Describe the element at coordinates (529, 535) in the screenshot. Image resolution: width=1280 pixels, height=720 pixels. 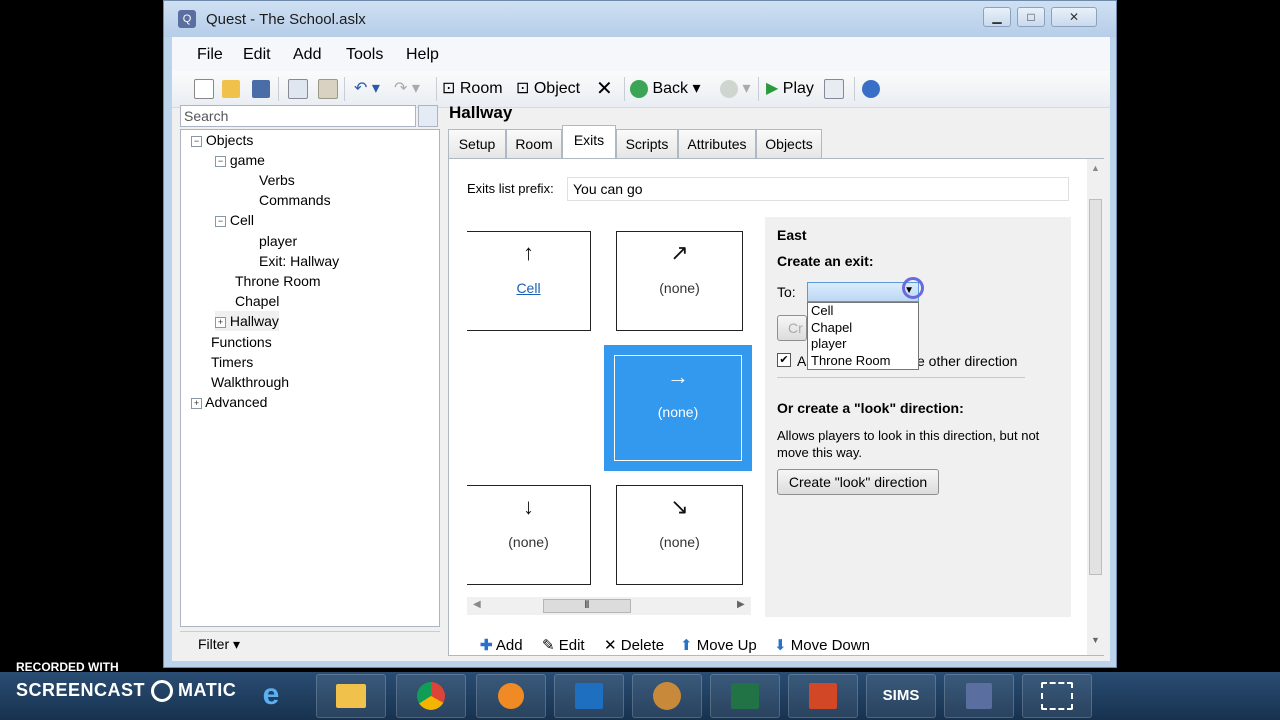
I see `exit-south: ↓ (none)` at that location.